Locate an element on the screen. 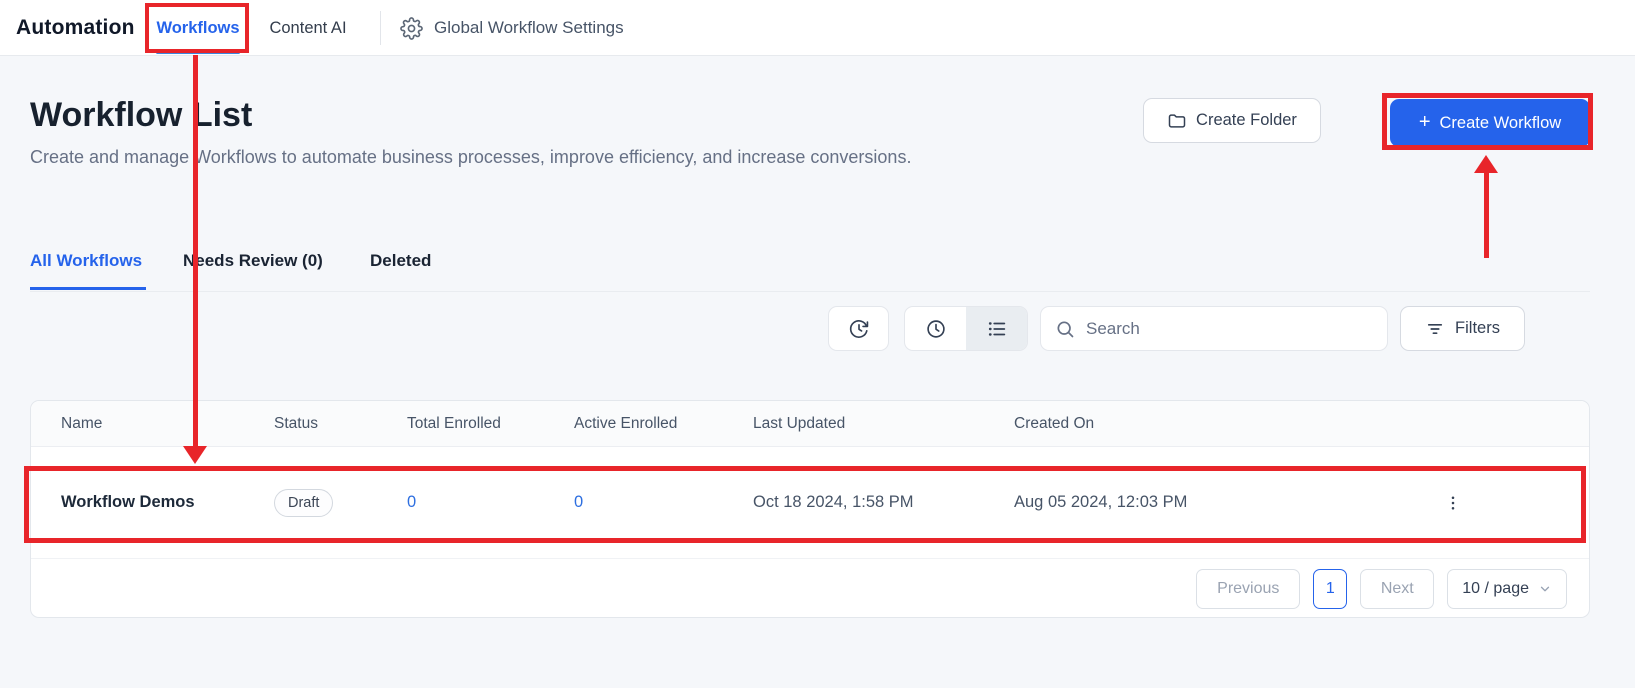 The height and width of the screenshot is (688, 1635). create-folder-label: Create Folder is located at coordinates (1246, 120).